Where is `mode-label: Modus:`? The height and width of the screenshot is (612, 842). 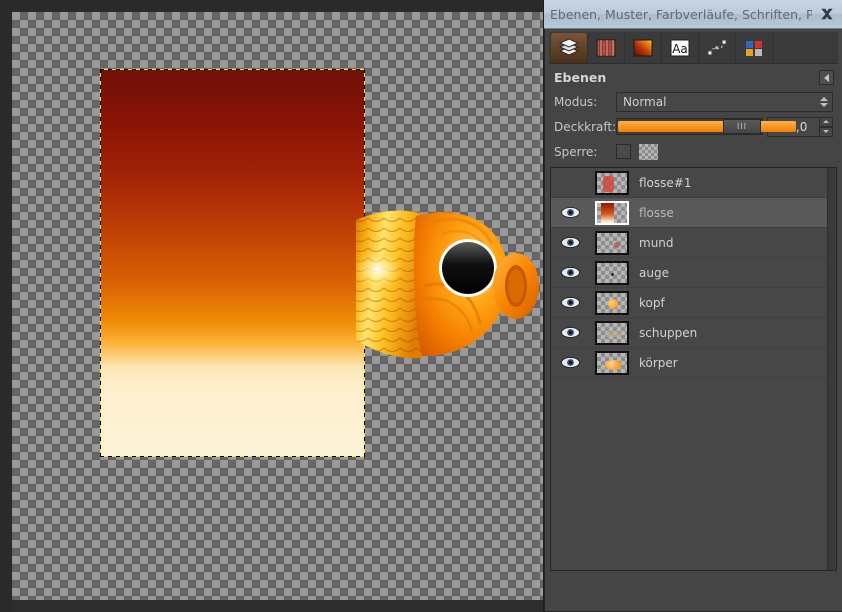
mode-label: Modus: is located at coordinates (576, 101).